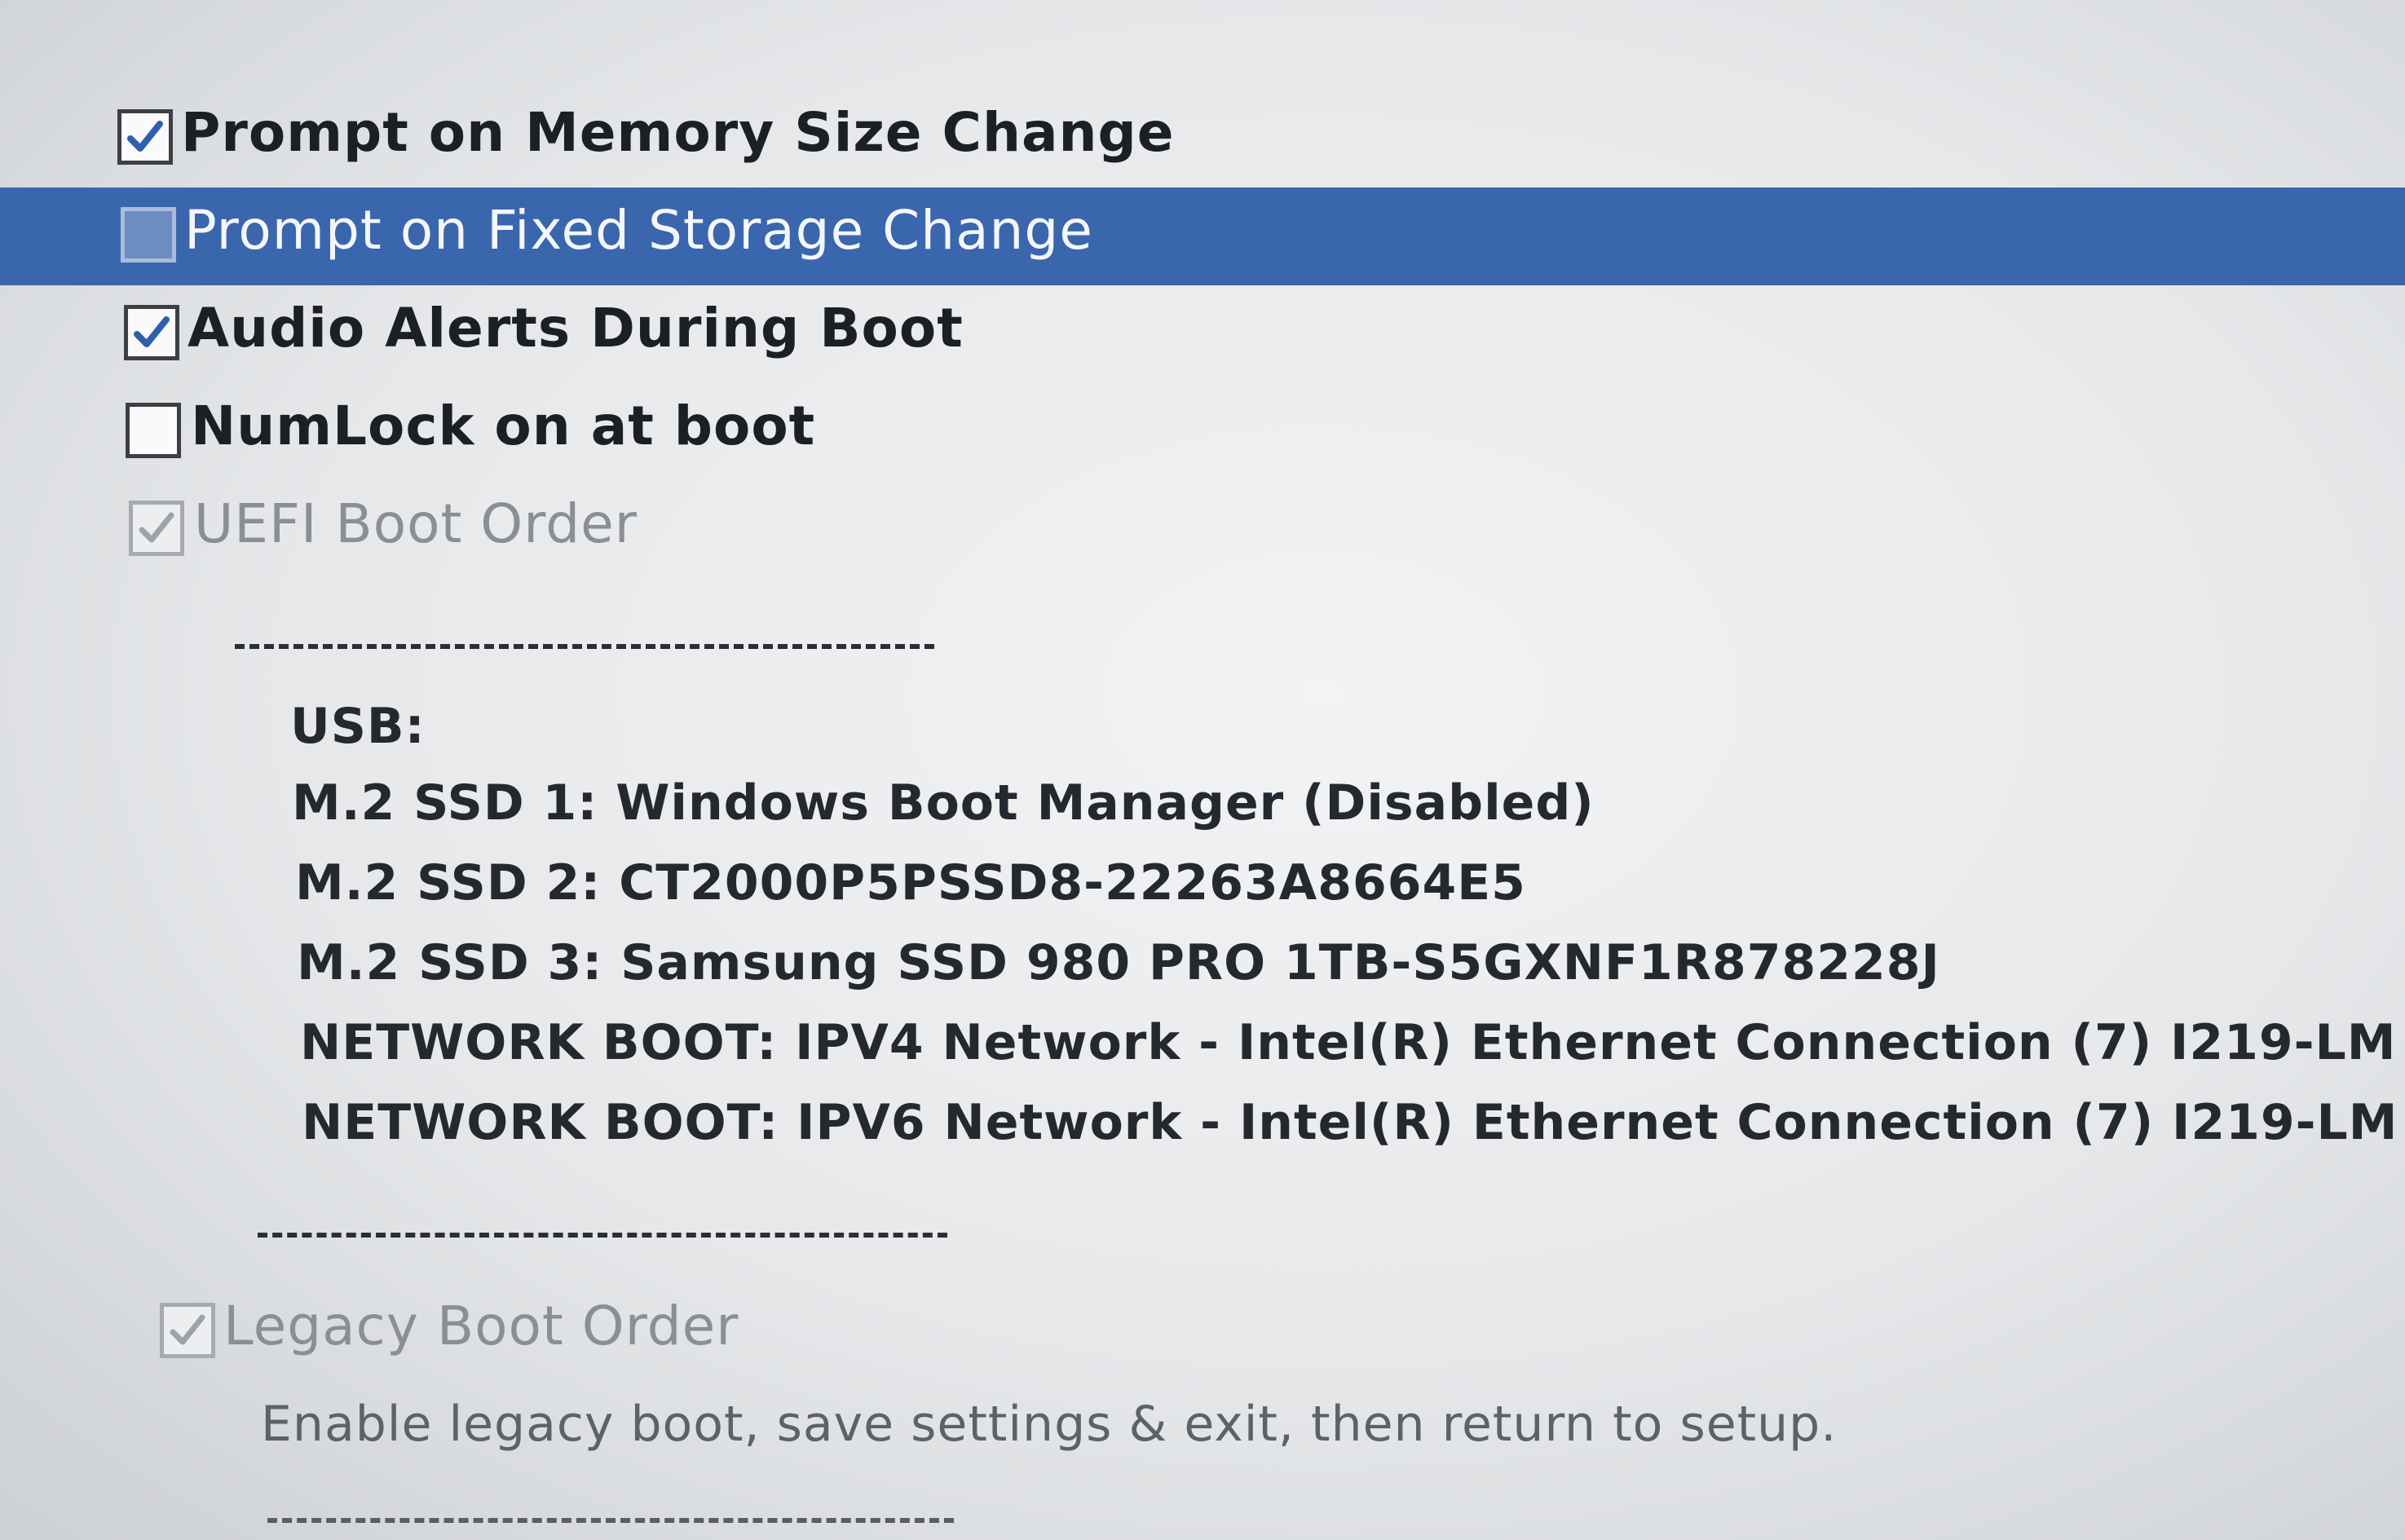 This screenshot has width=2405, height=1540. I want to click on checkbox-legacy-boot-order, so click(187, 1331).